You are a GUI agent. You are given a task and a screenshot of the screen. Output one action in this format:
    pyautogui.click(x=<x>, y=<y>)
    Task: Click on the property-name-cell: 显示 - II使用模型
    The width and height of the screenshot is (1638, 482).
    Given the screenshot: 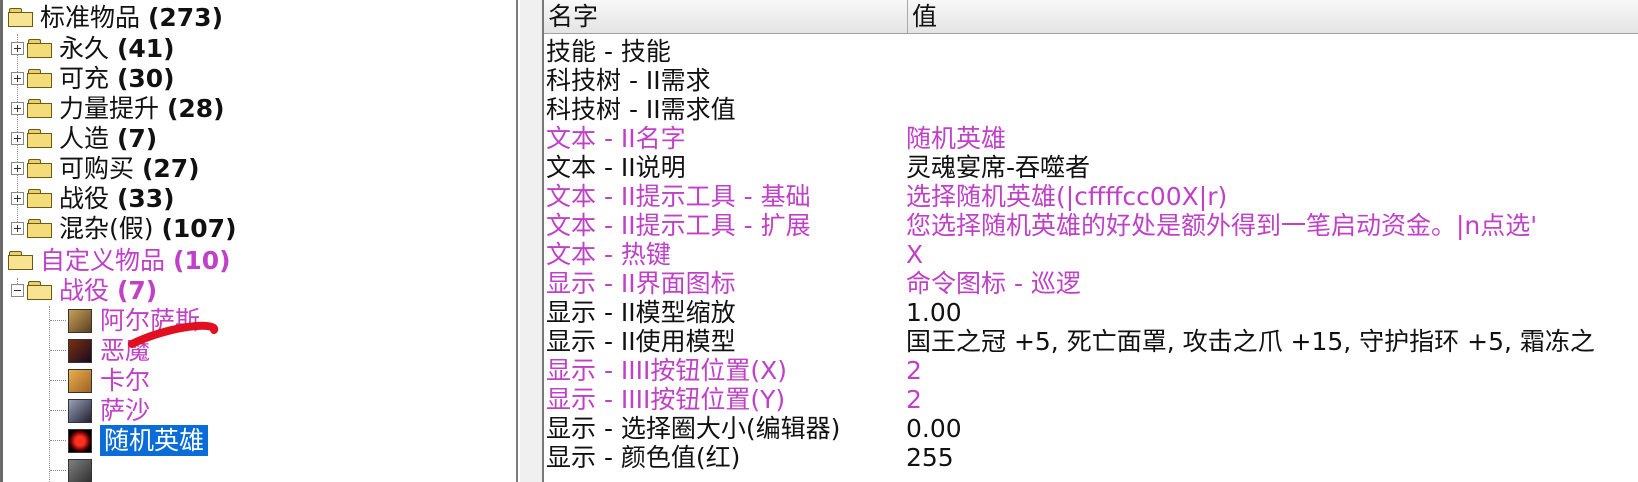 What is the action you would take?
    pyautogui.click(x=641, y=341)
    